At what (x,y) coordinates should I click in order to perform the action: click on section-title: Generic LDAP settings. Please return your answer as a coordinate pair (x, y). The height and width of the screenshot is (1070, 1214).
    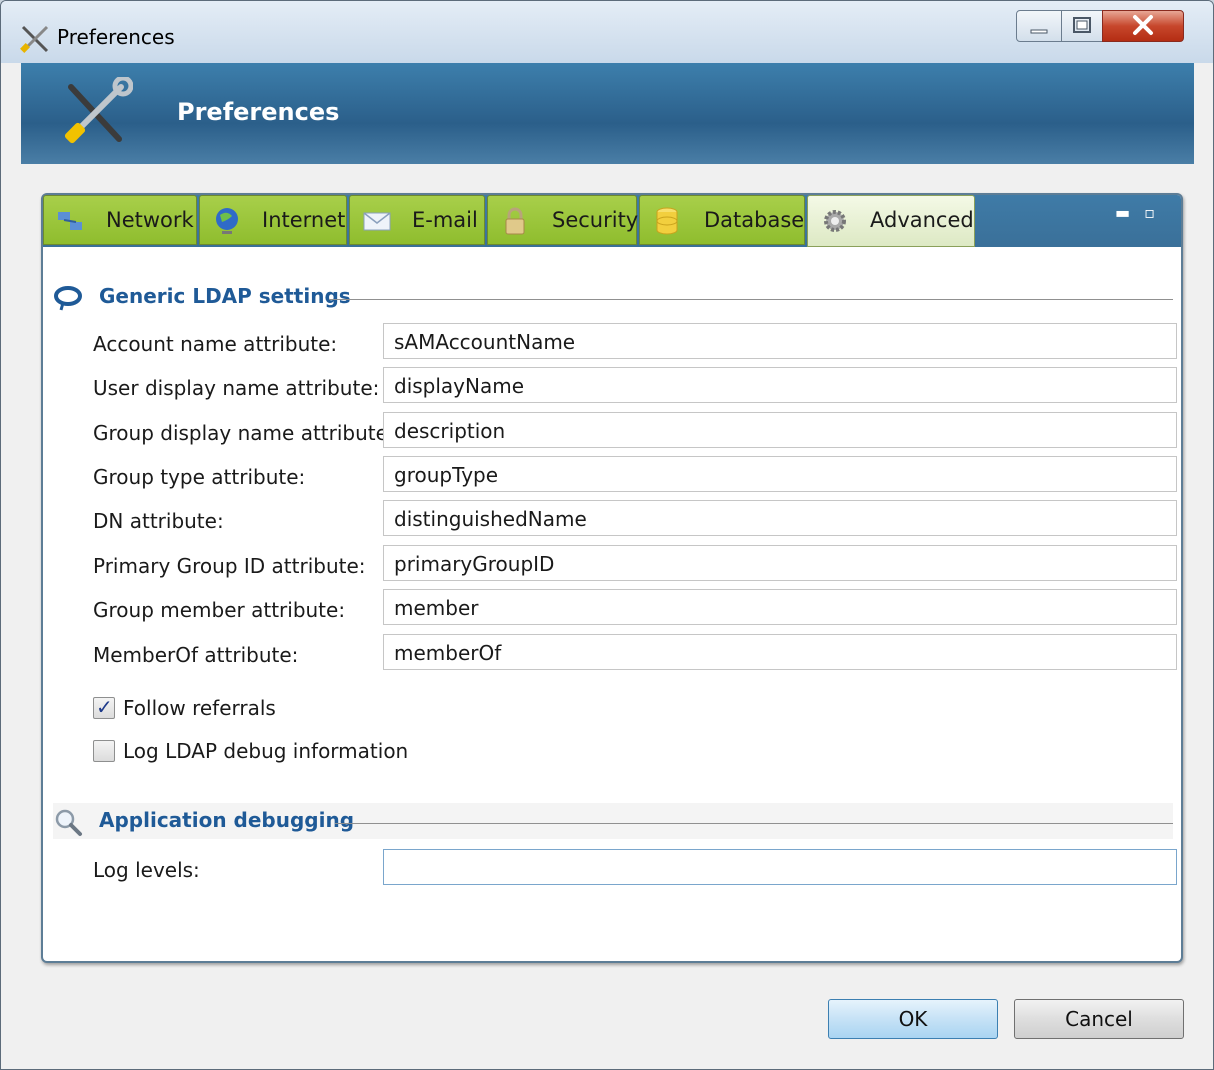
    Looking at the image, I should click on (225, 296).